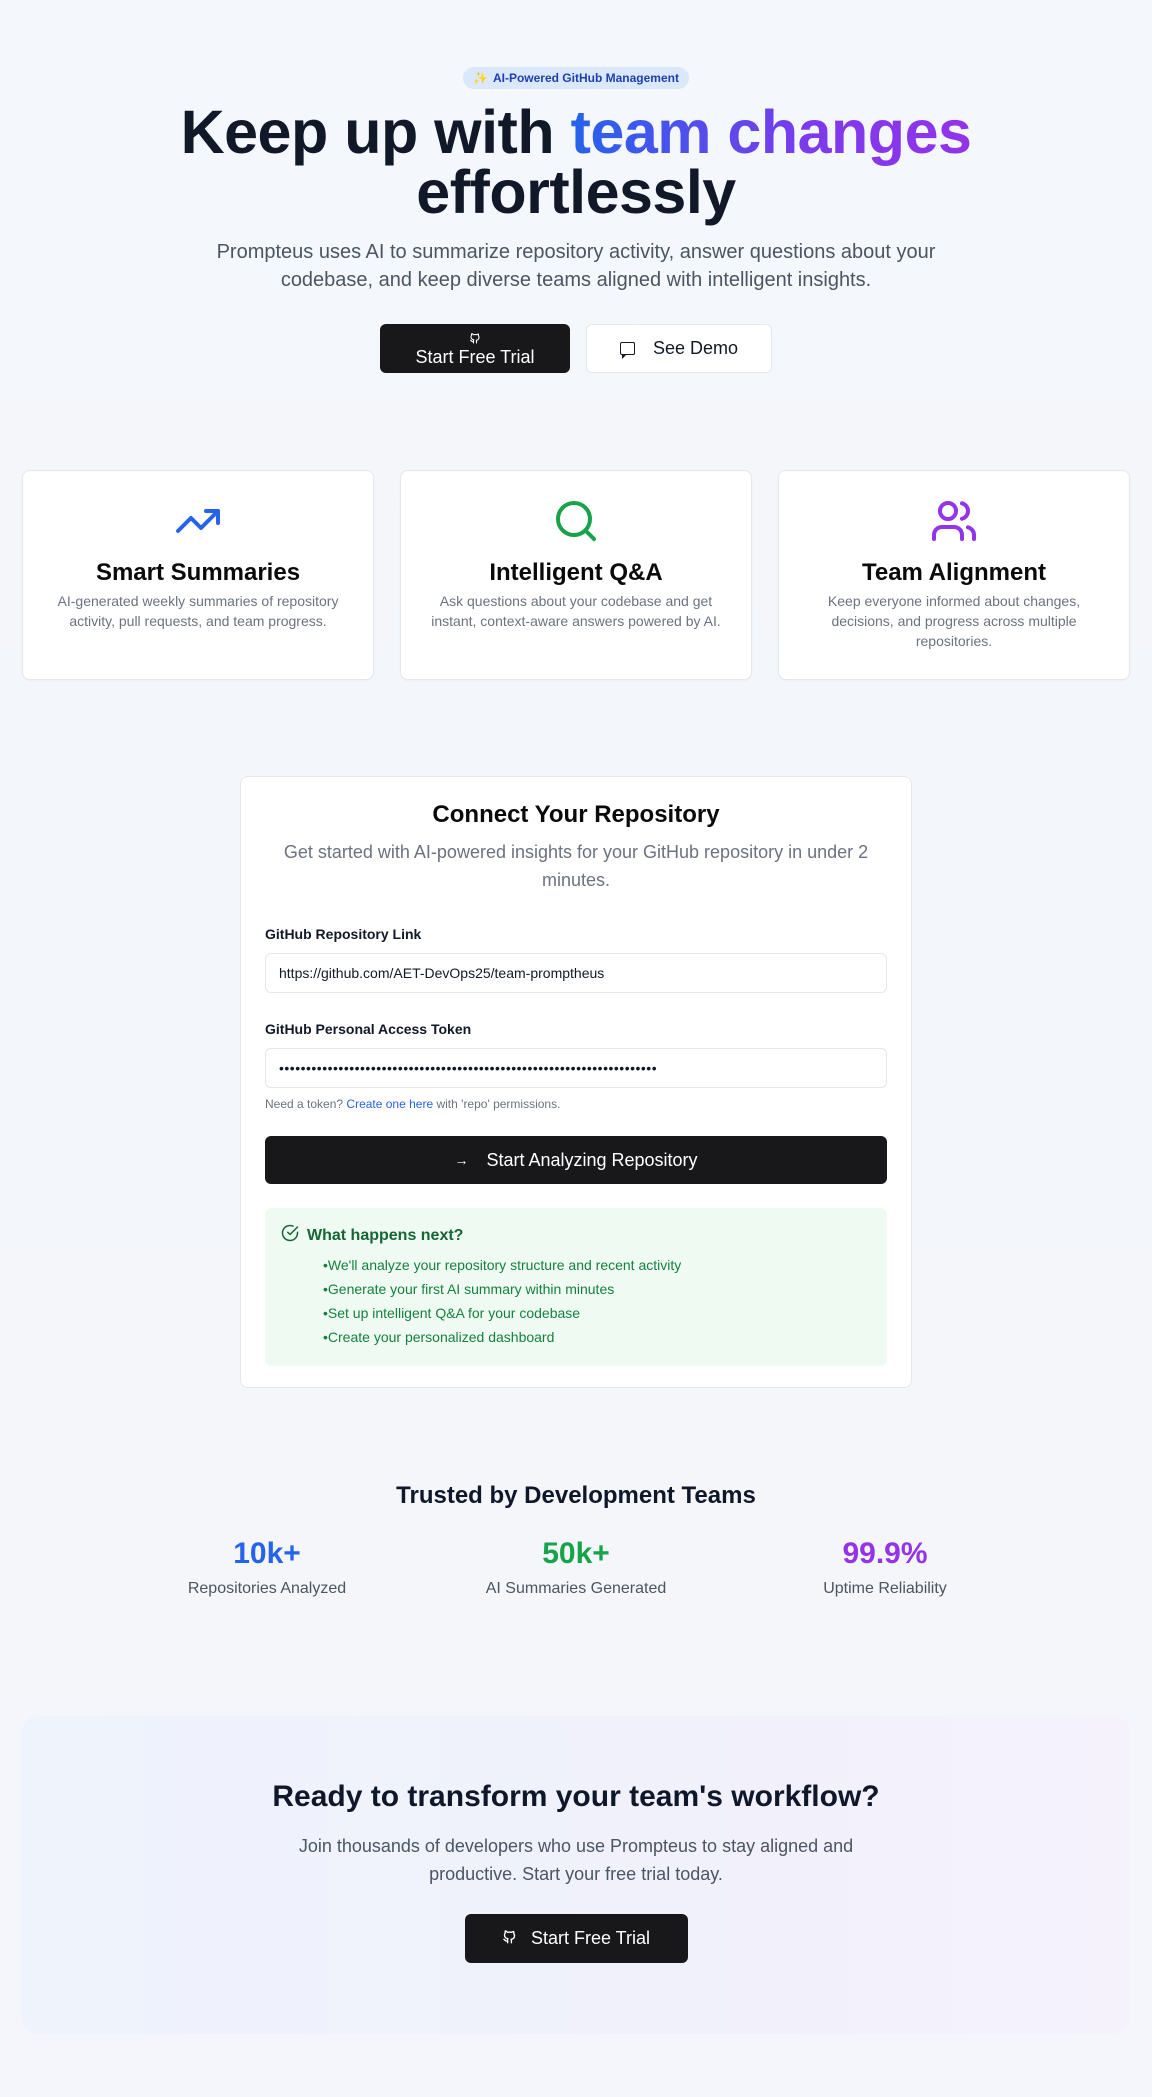 The width and height of the screenshot is (1152, 2097). What do you see at coordinates (885, 1588) in the screenshot?
I see `stat-label: Uptime Reliability` at bounding box center [885, 1588].